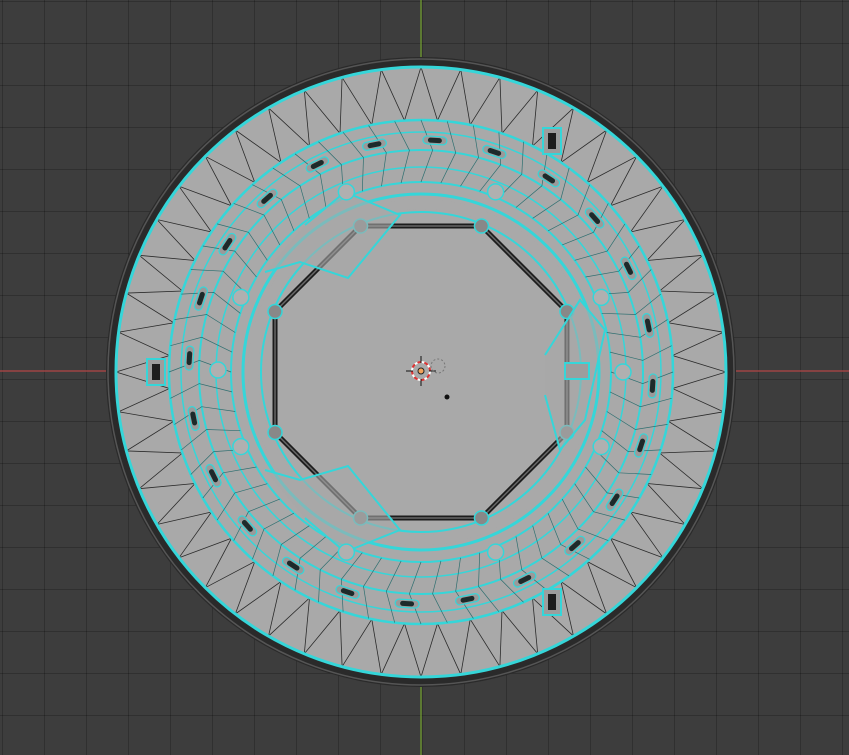  What do you see at coordinates (421, 371) in the screenshot?
I see `object-origin-icon` at bounding box center [421, 371].